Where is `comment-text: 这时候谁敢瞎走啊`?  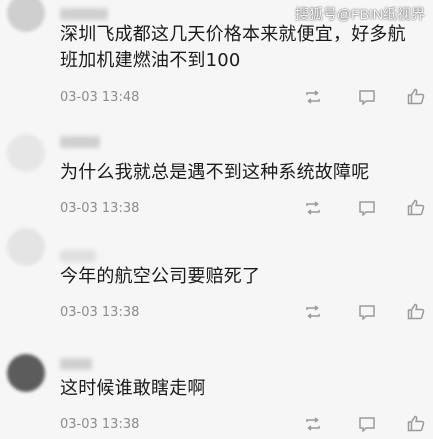 comment-text: 这时候谁敢瞎走啊 is located at coordinates (133, 388).